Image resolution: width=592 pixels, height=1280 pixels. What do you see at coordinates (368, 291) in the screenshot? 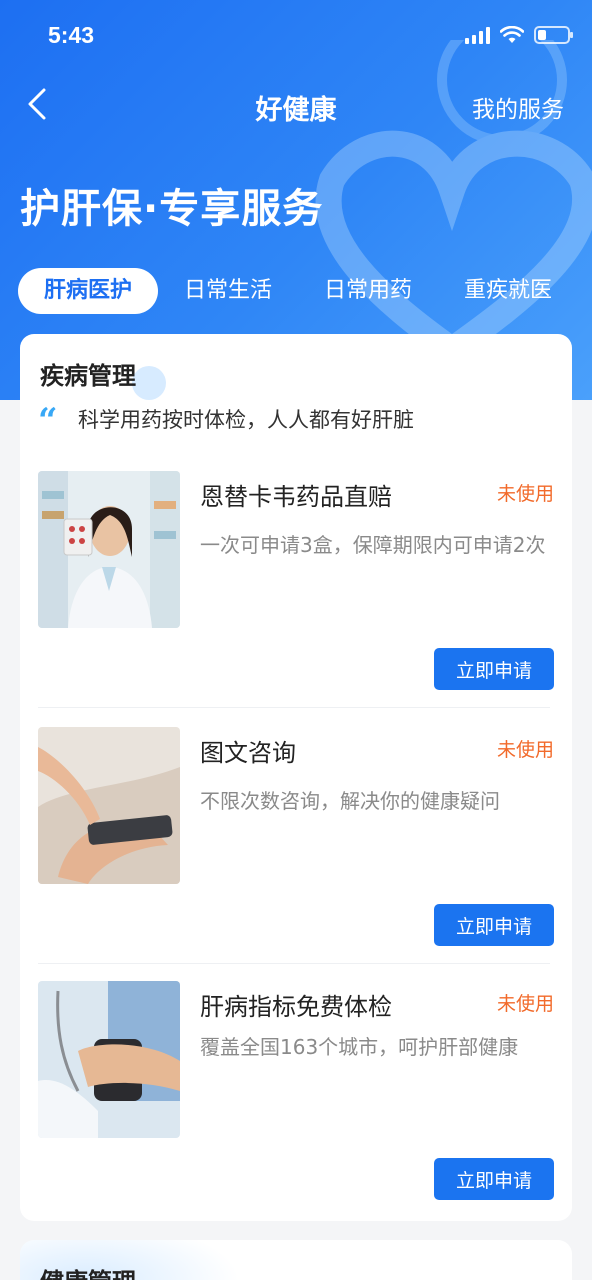
I see `tab-daily-medication: 日常用药` at bounding box center [368, 291].